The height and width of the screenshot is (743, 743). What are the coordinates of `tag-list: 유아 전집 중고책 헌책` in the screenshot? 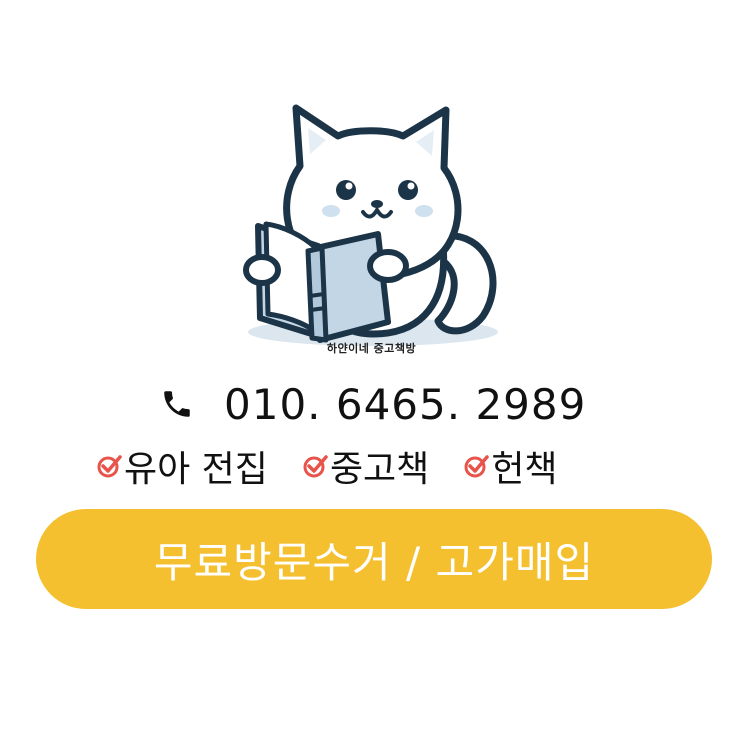 It's located at (327, 466).